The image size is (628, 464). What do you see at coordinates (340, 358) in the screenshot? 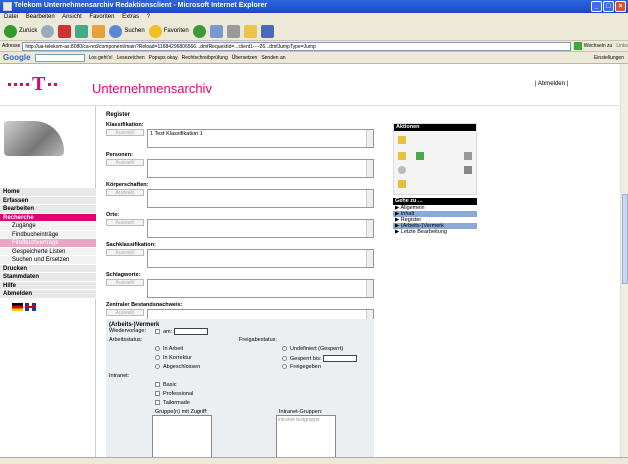
I see `gesperrt-bis-input` at bounding box center [340, 358].